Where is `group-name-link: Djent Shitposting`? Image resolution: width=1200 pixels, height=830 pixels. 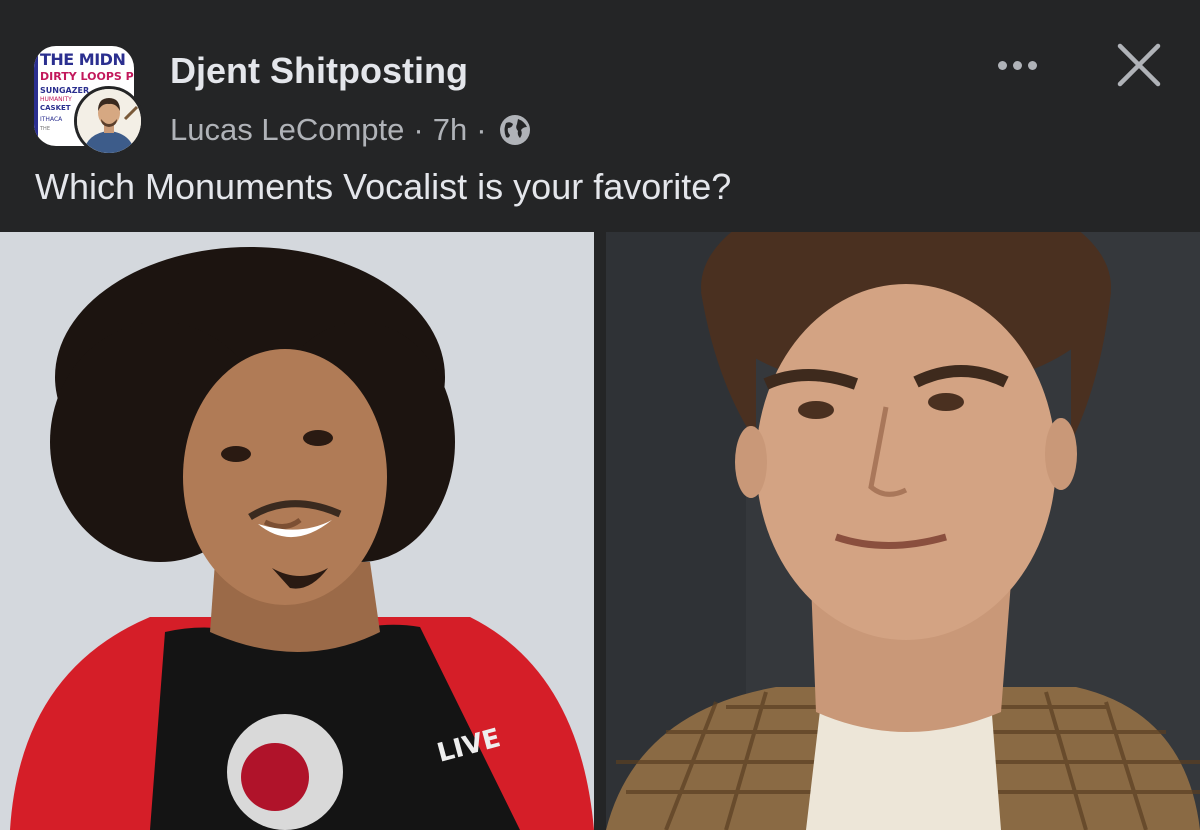
group-name-link: Djent Shitposting is located at coordinates (319, 71).